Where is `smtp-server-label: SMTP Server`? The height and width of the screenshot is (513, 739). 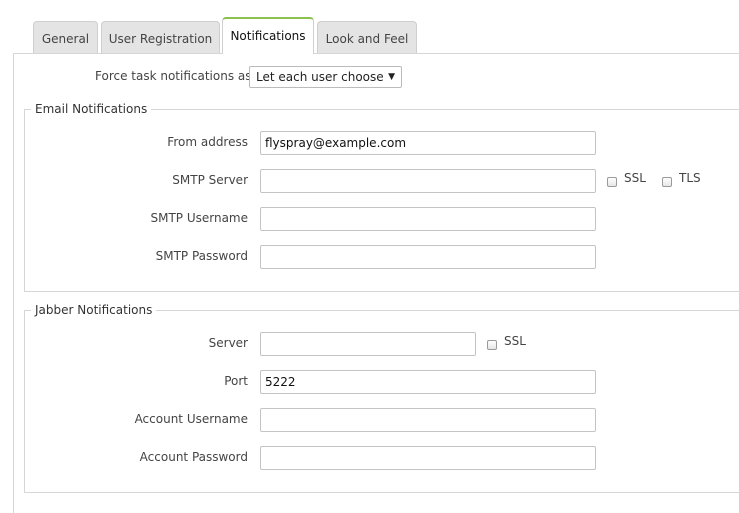 smtp-server-label: SMTP Server is located at coordinates (210, 180).